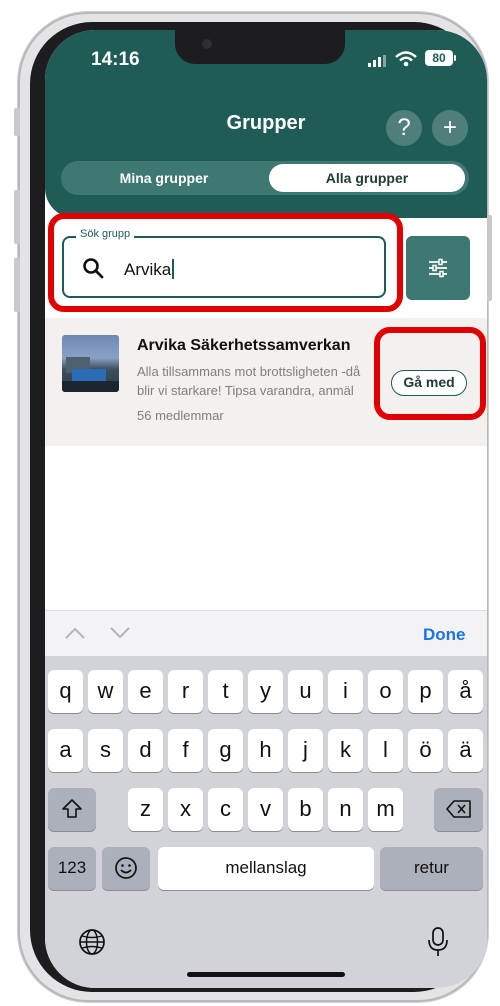 The height and width of the screenshot is (1006, 500). Describe the element at coordinates (305, 750) in the screenshot. I see `key-j: j` at that location.